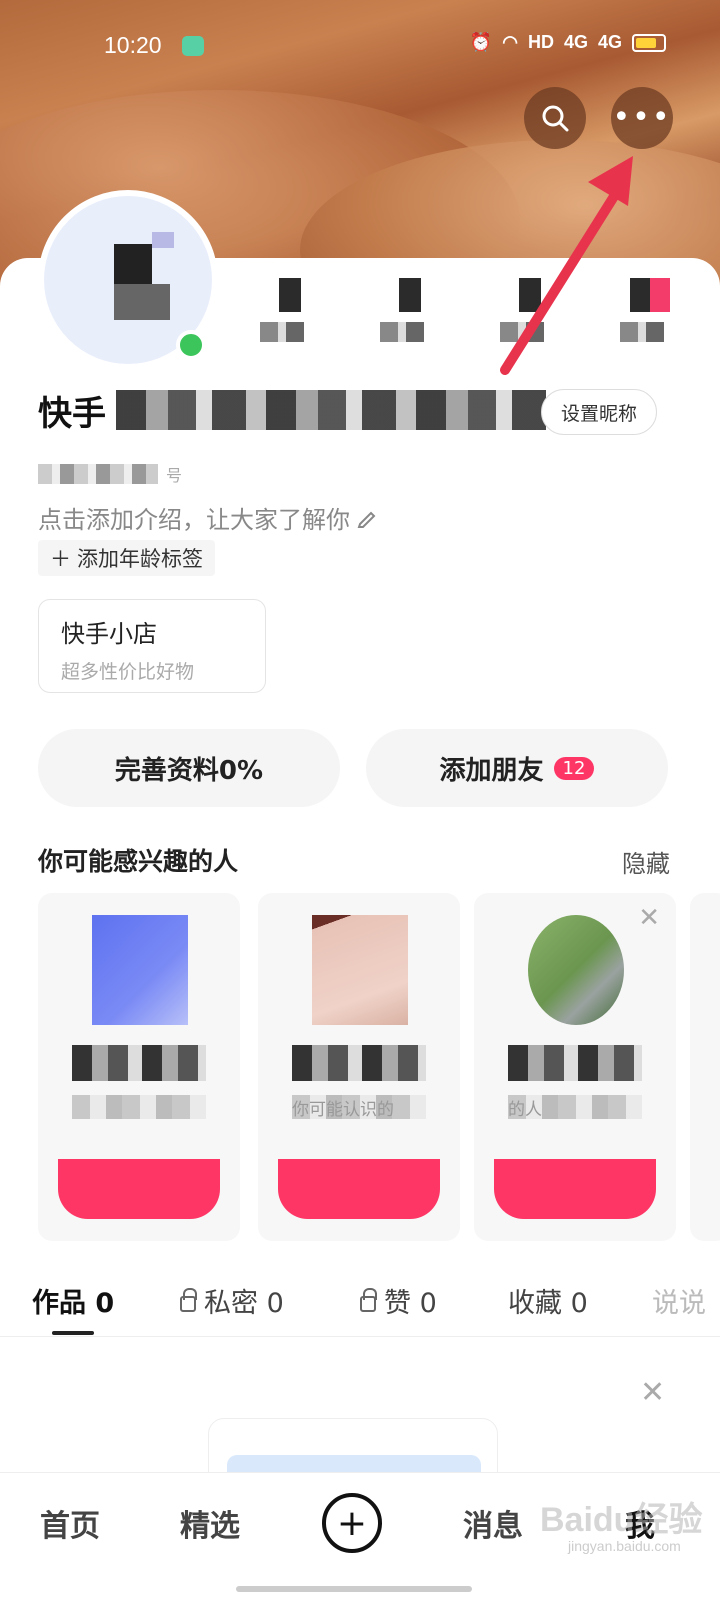 The height and width of the screenshot is (1600, 720). What do you see at coordinates (493, 1523) in the screenshot?
I see `nav-messages: 消息` at bounding box center [493, 1523].